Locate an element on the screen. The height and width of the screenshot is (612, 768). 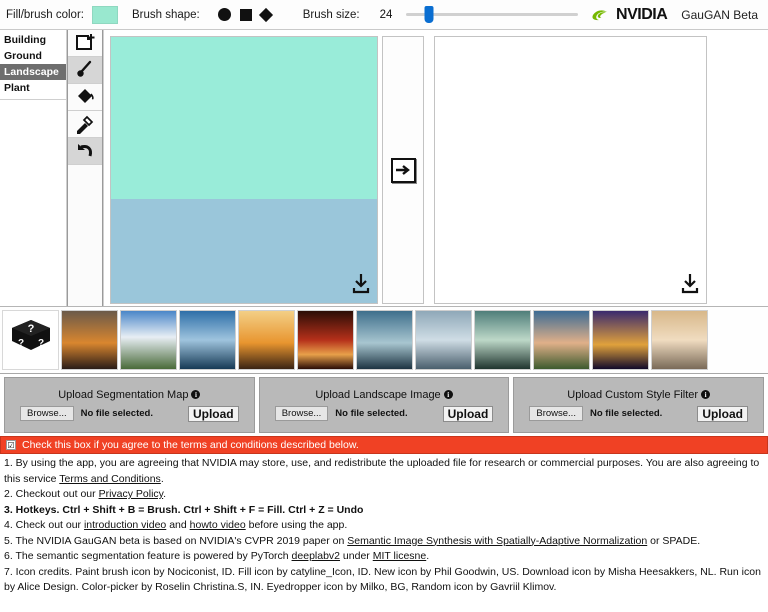
fill-brush-color-swatch is located at coordinates (104, 14).